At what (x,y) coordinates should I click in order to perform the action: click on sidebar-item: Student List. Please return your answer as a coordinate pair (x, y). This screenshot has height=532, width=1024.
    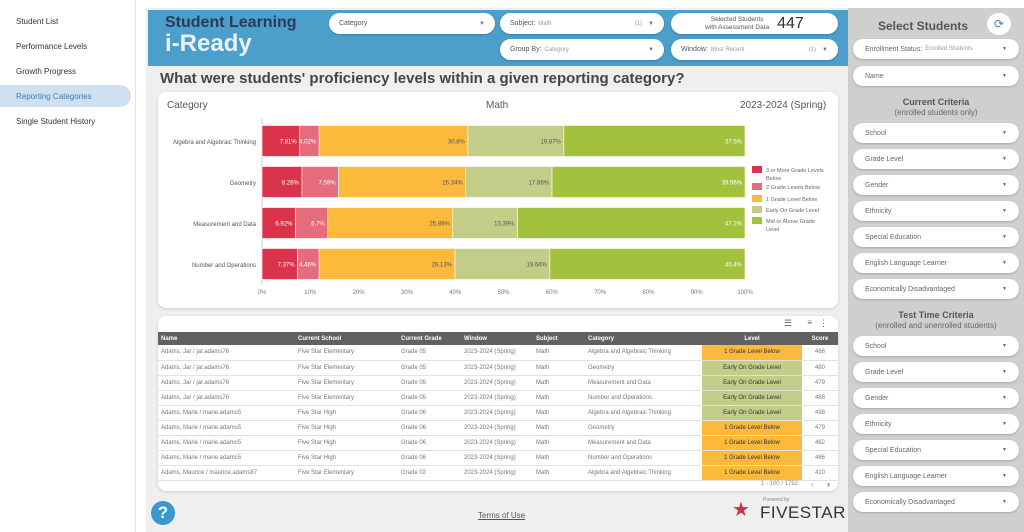
    Looking at the image, I should click on (65, 21).